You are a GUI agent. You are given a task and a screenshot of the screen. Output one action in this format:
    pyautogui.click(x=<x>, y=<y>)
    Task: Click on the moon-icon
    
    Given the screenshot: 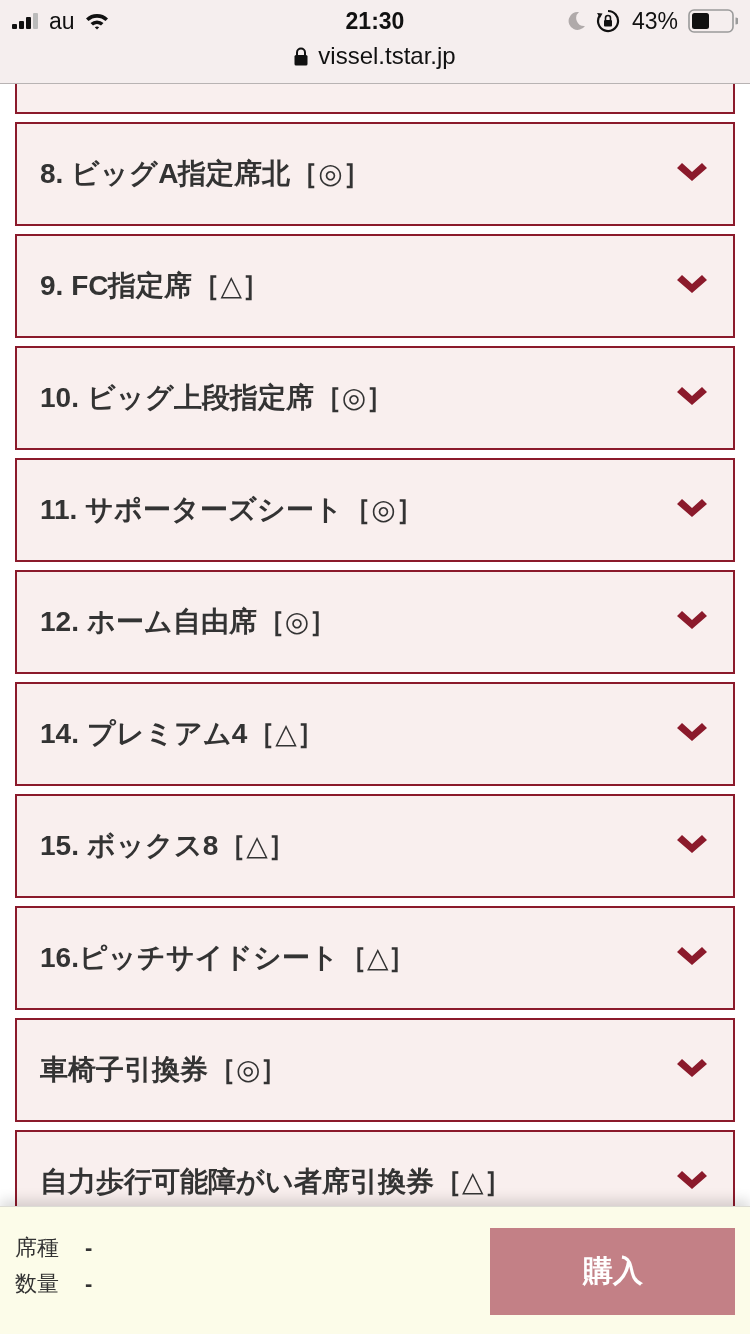 What is the action you would take?
    pyautogui.click(x=576, y=21)
    